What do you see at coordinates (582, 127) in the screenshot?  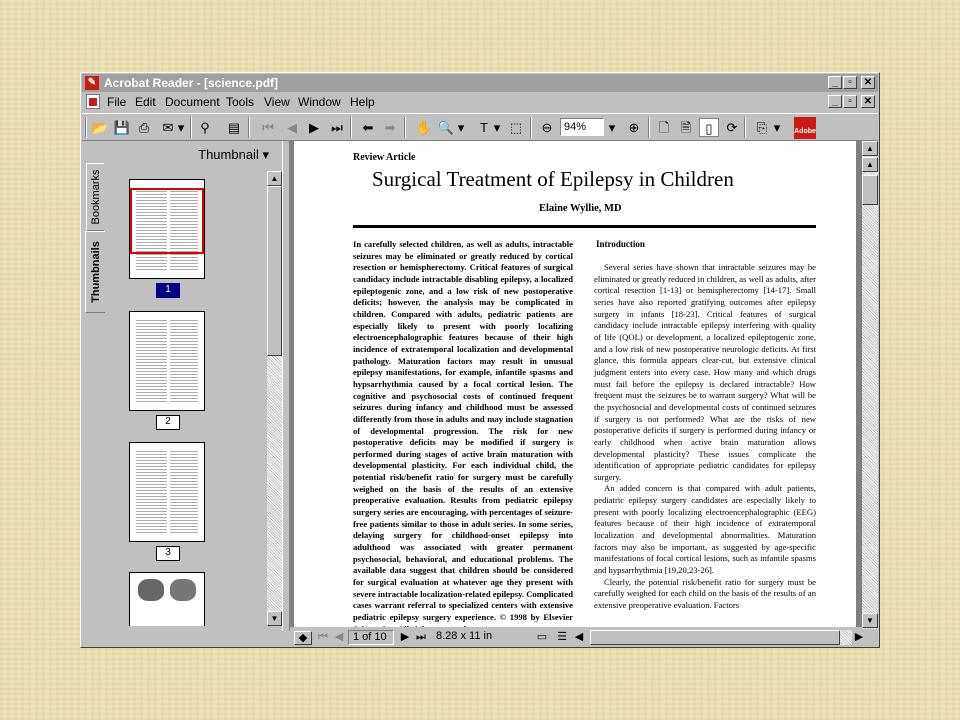 I see `zoom-level-field: 94%` at bounding box center [582, 127].